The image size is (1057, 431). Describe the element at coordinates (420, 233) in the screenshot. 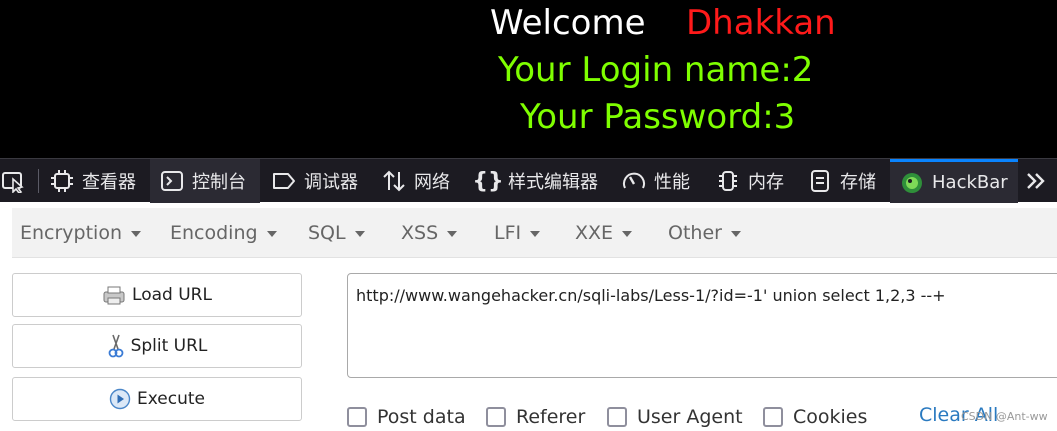

I see `menu-label: XSS` at that location.